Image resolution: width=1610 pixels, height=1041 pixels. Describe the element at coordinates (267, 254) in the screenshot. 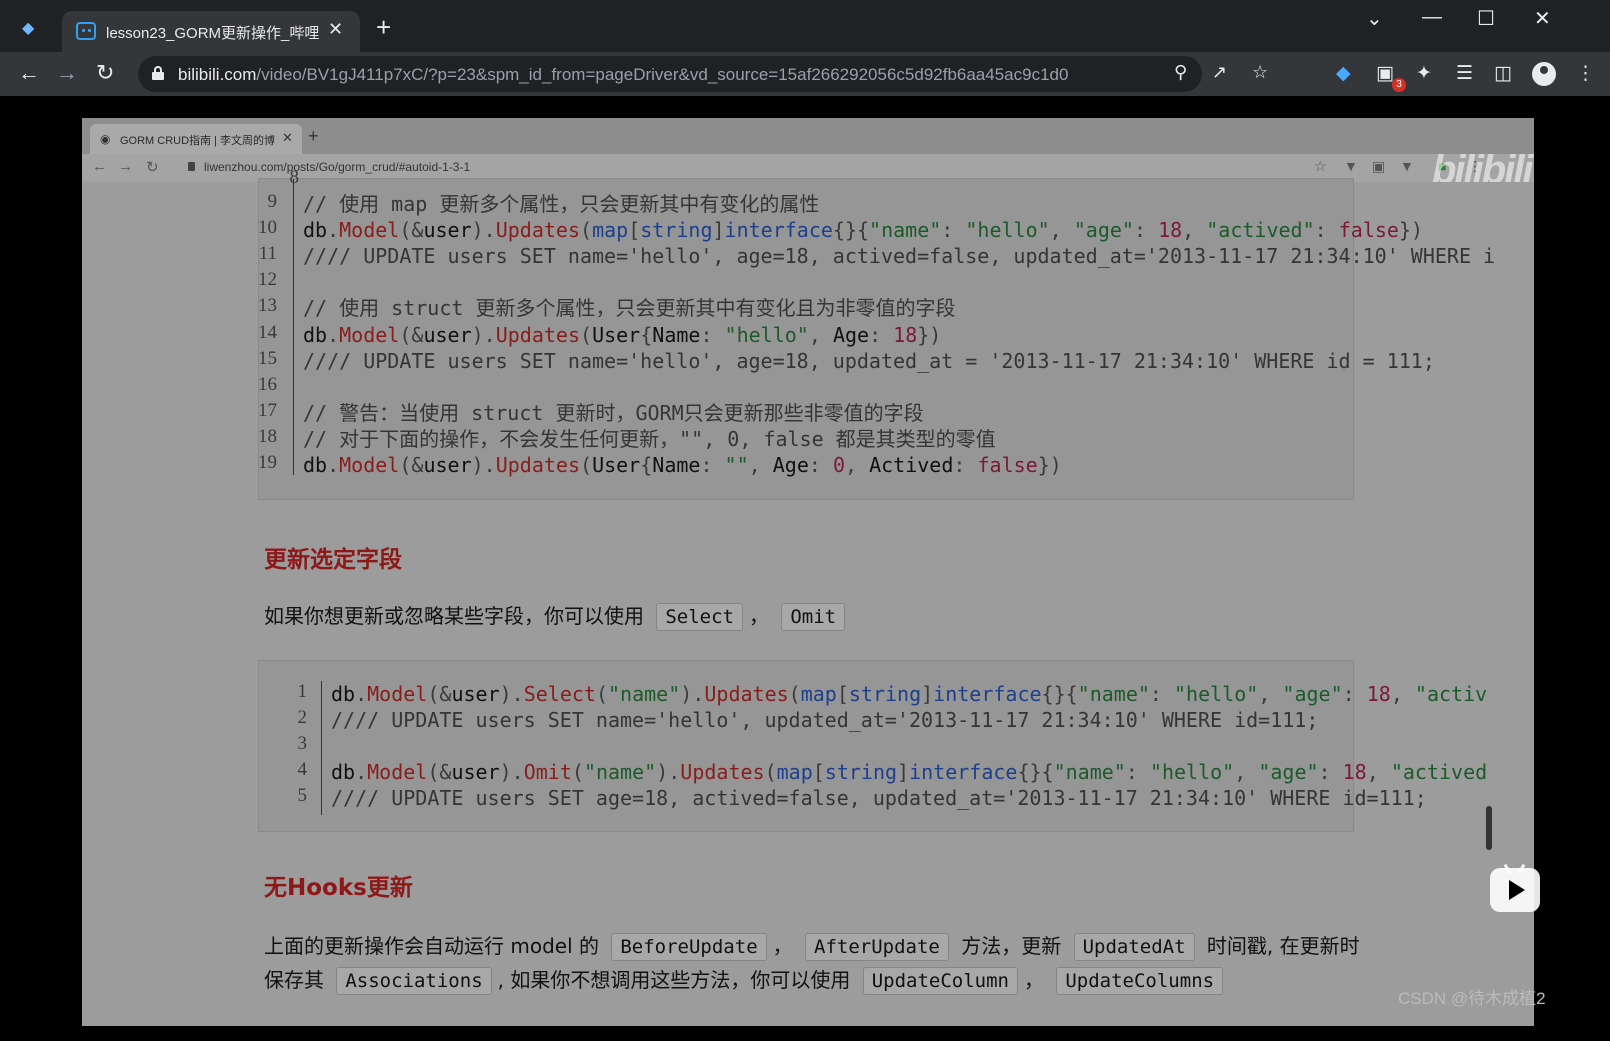

I see `line-number: 11` at that location.